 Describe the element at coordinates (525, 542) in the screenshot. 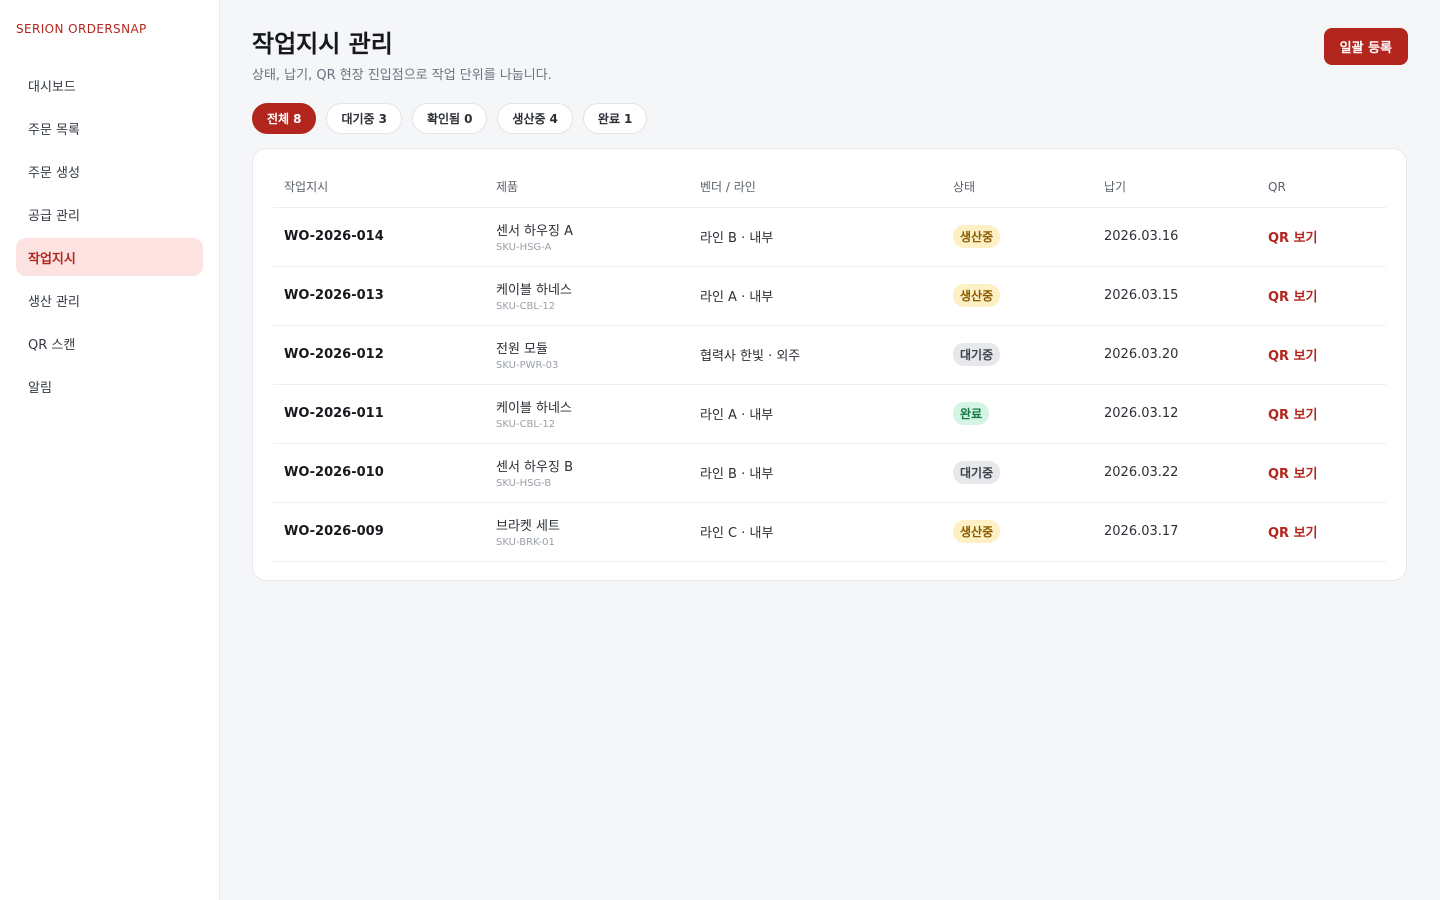

I see `product-sku: SKU-BRK-01` at that location.